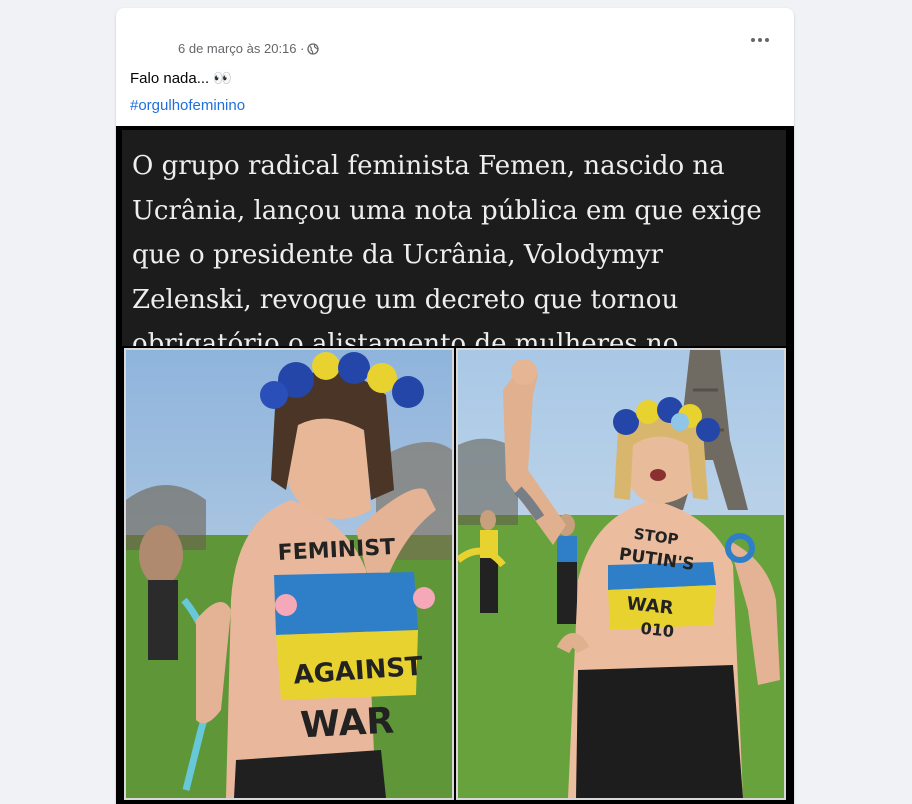 The height and width of the screenshot is (804, 912). Describe the element at coordinates (187, 105) in the screenshot. I see `hashtag-link: #orgulhofeminino` at that location.